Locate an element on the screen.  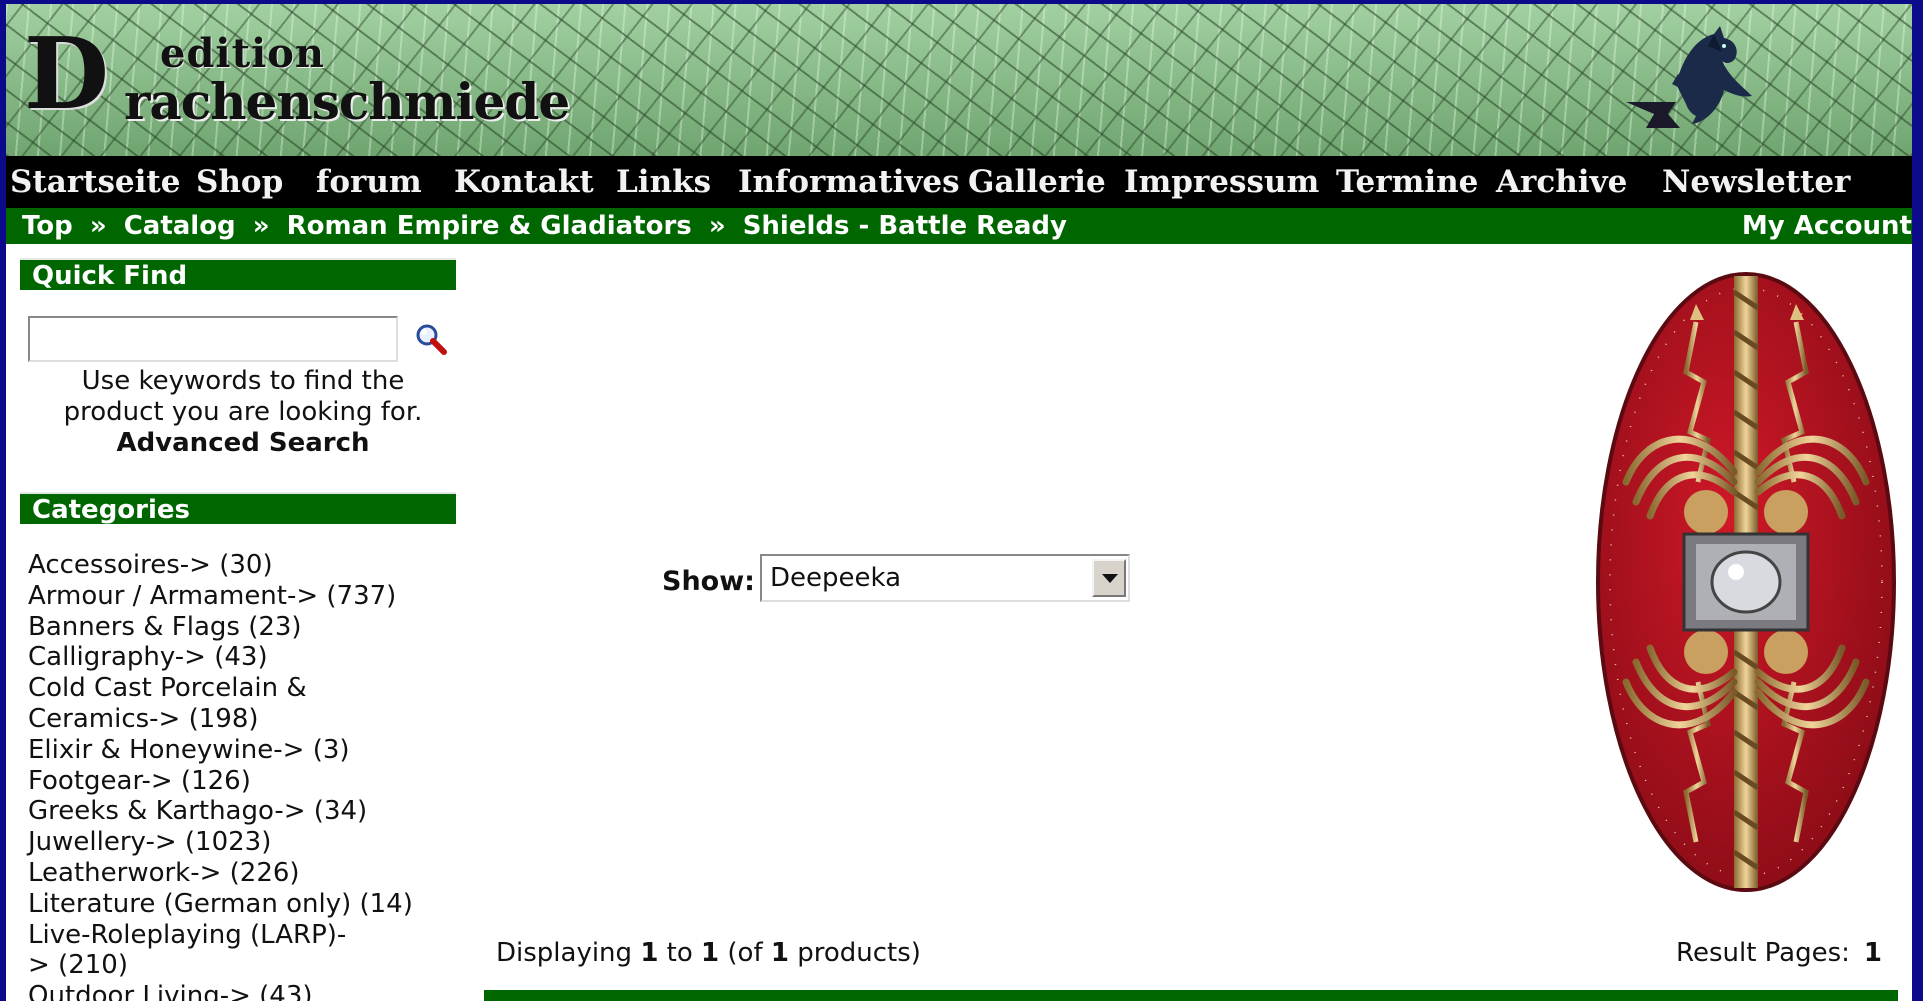
categories-heading: Categories is located at coordinates (238, 508).